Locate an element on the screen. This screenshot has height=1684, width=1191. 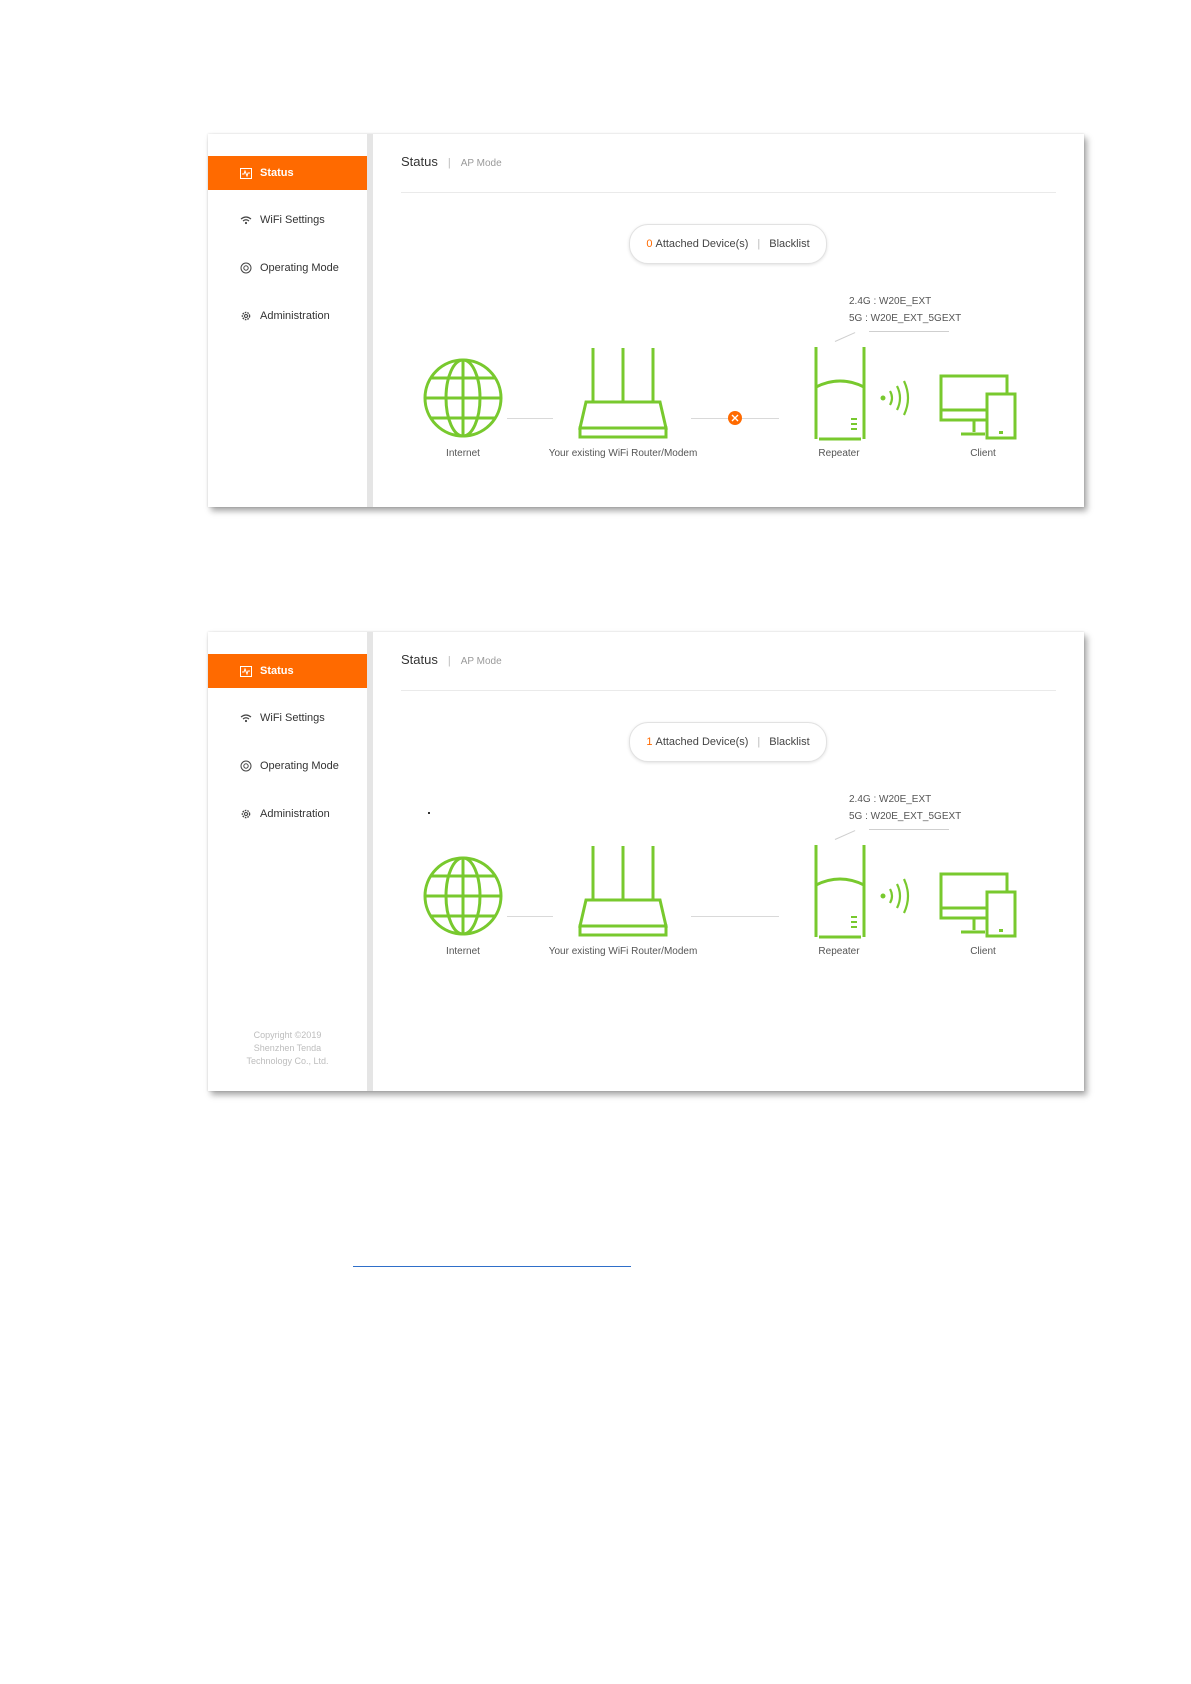
attached-device-count: 0 is located at coordinates (649, 244).